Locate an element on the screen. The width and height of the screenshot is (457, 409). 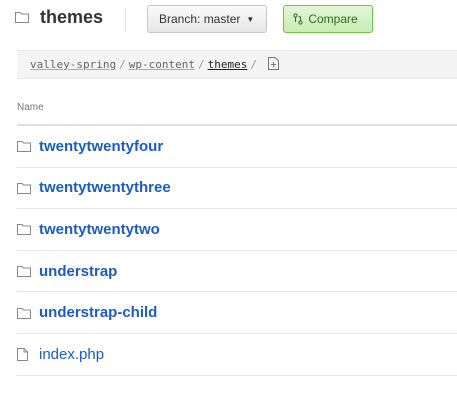
list-item: twentytwentyfour is located at coordinates (237, 147).